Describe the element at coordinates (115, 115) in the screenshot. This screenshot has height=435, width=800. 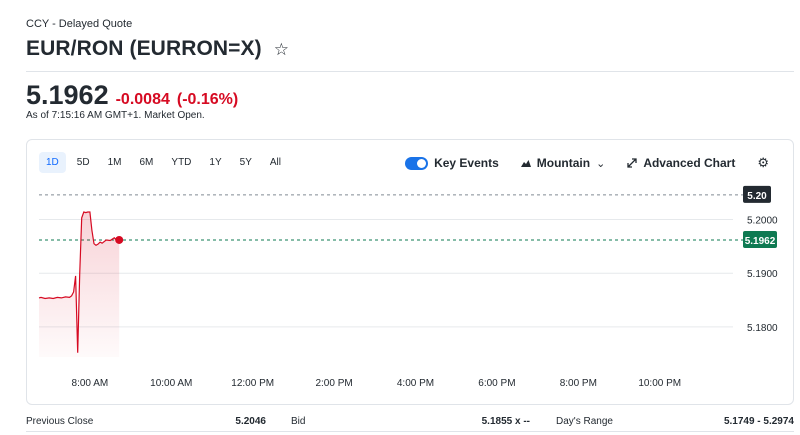
I see `as-of-timestamp: As of 7:15:16 AM GMT+1. Market Open.` at that location.